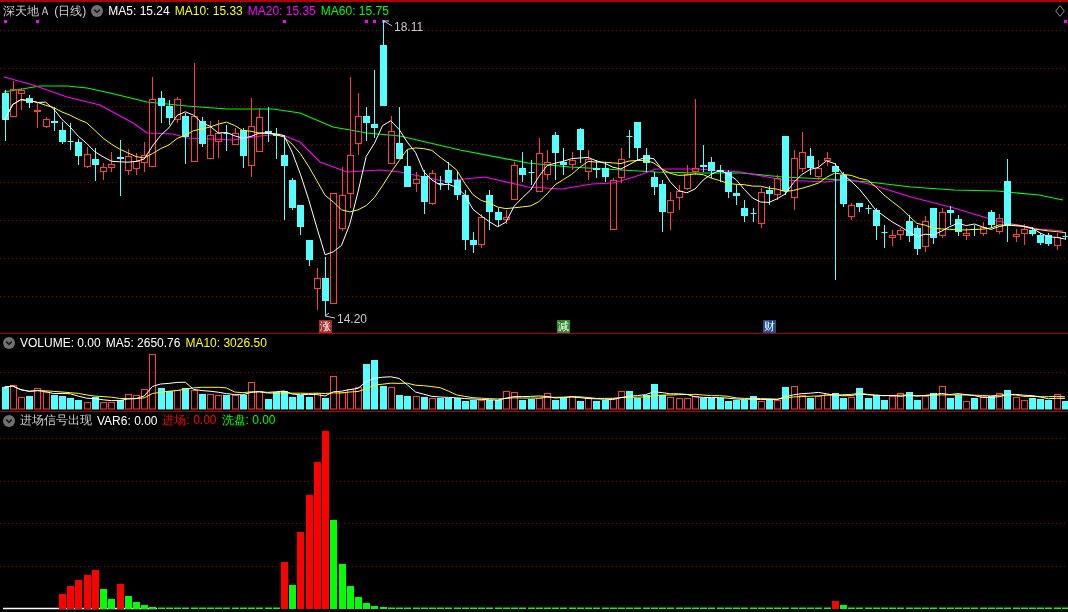 This screenshot has height=612, width=1068. Describe the element at coordinates (248, 420) in the screenshot. I see `indicator-legend: 洗盘: 0.00` at that location.